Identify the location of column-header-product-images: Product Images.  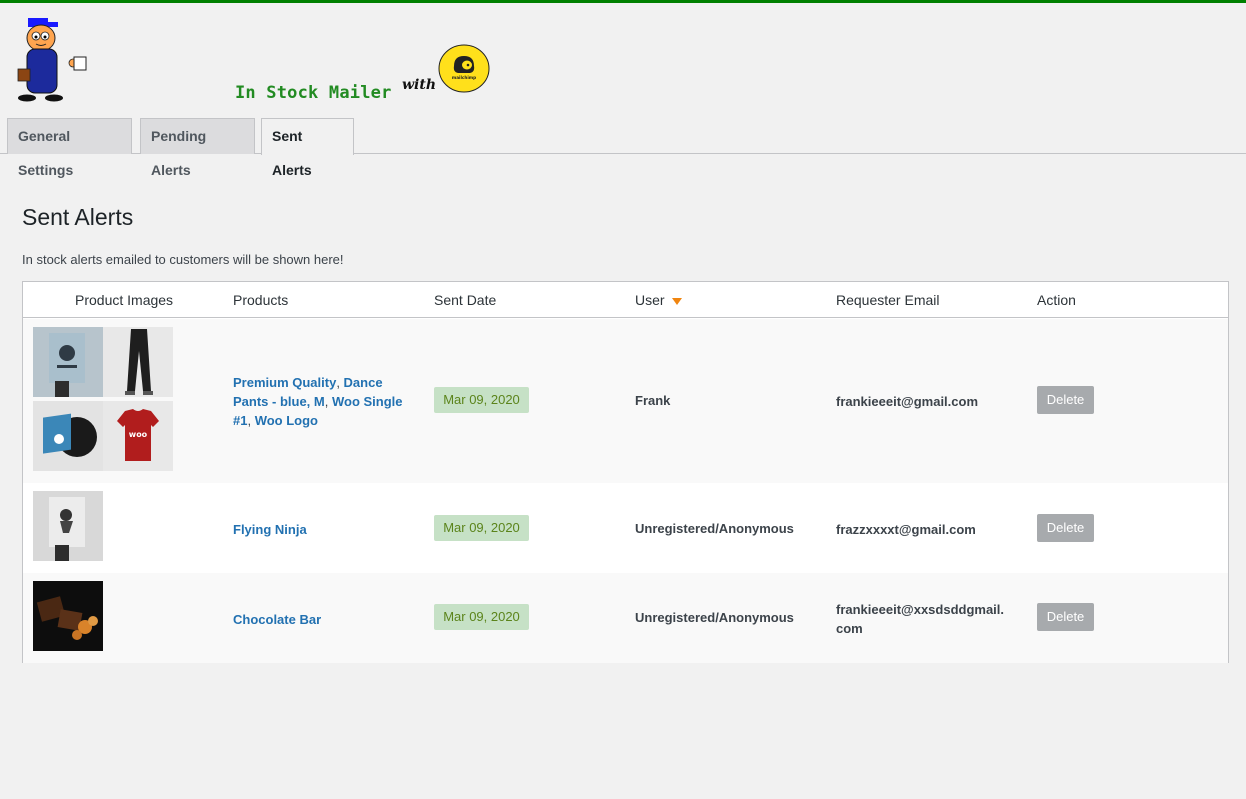
(124, 300).